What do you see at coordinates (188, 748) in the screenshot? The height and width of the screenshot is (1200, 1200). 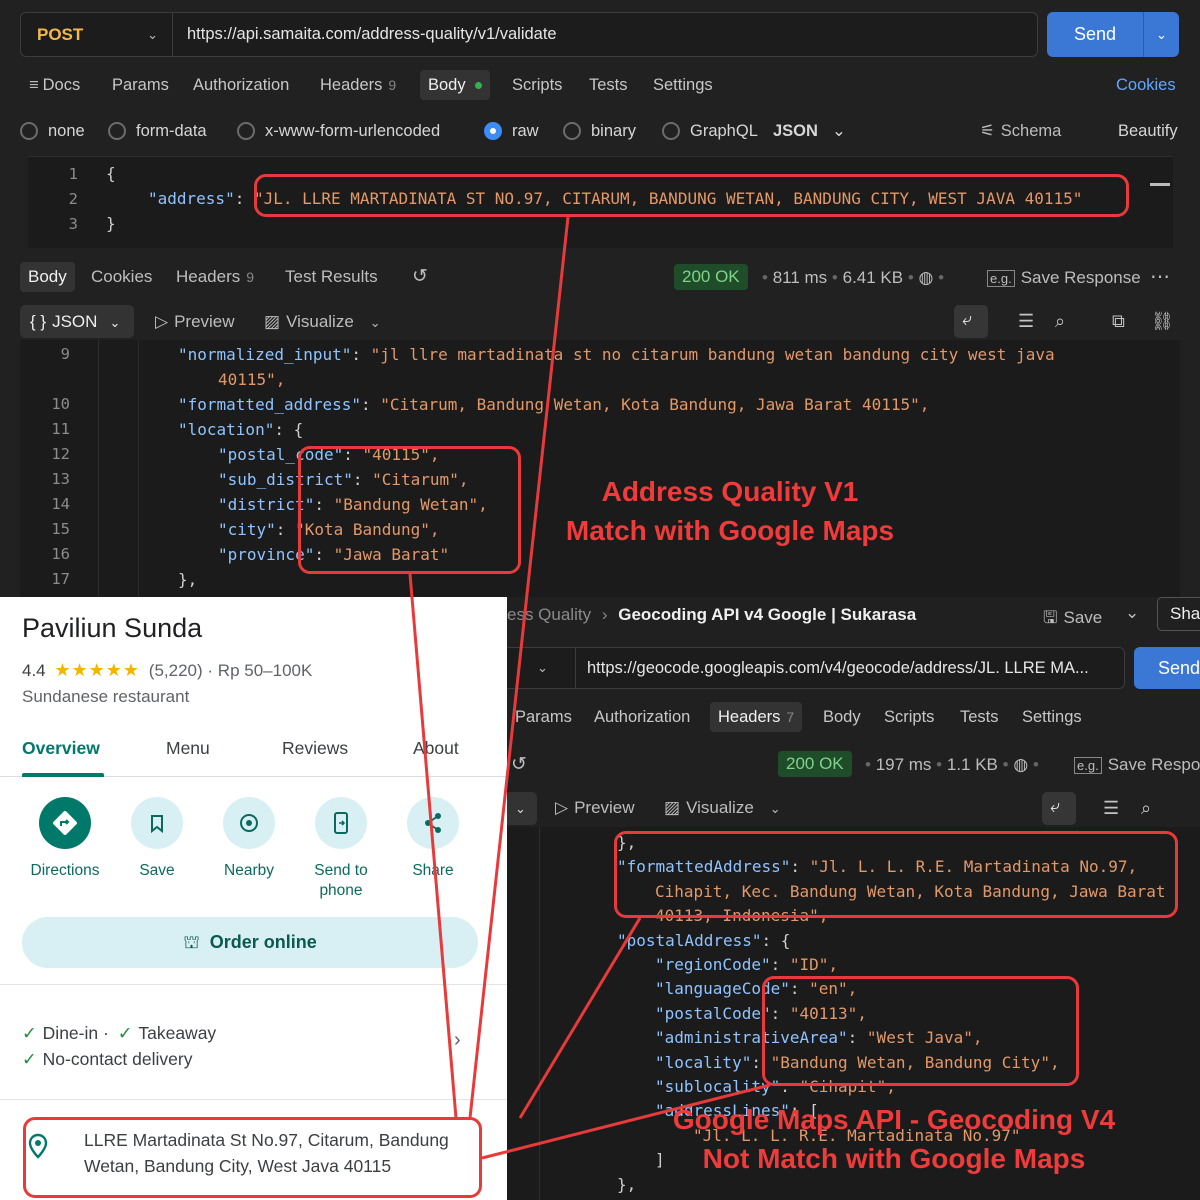 I see `tab-menu: Menu` at bounding box center [188, 748].